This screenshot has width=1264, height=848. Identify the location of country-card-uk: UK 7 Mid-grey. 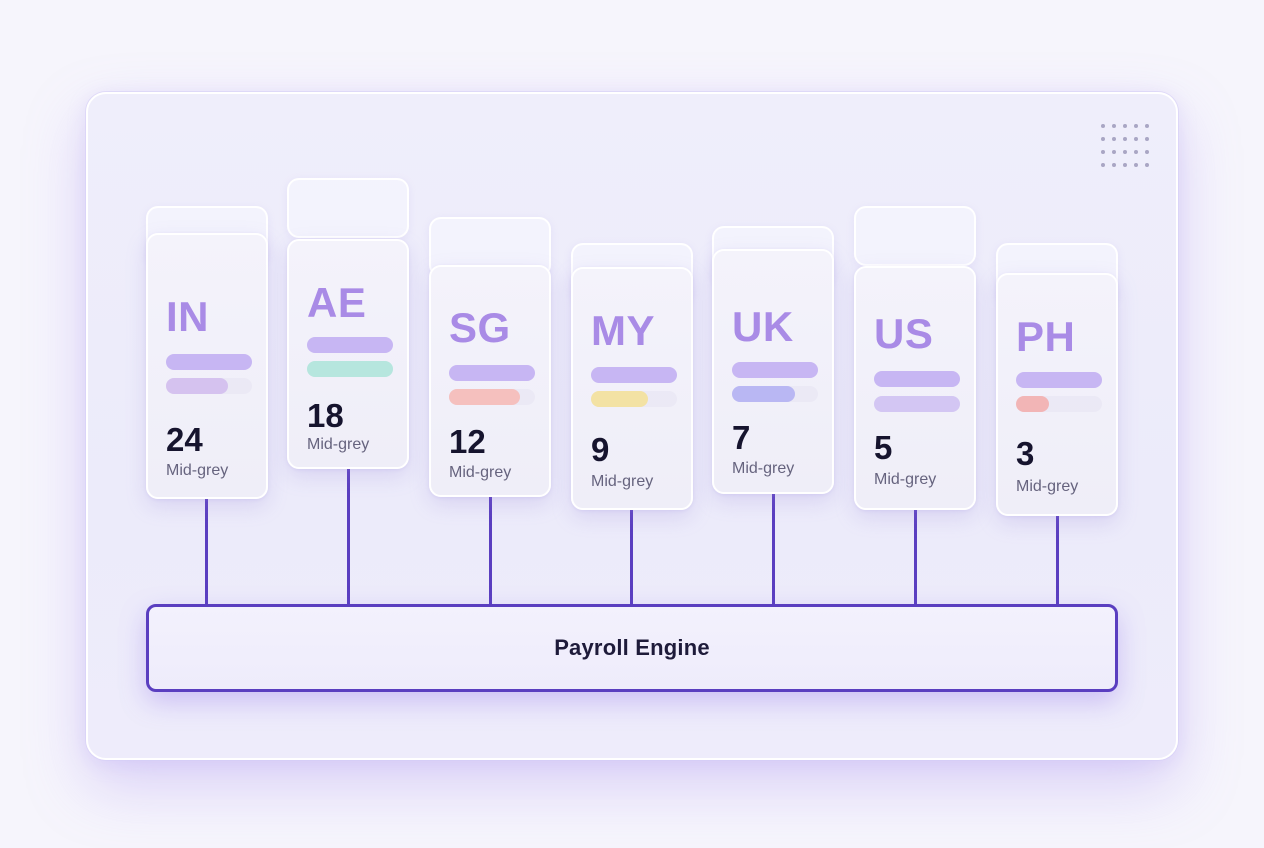
(773, 371).